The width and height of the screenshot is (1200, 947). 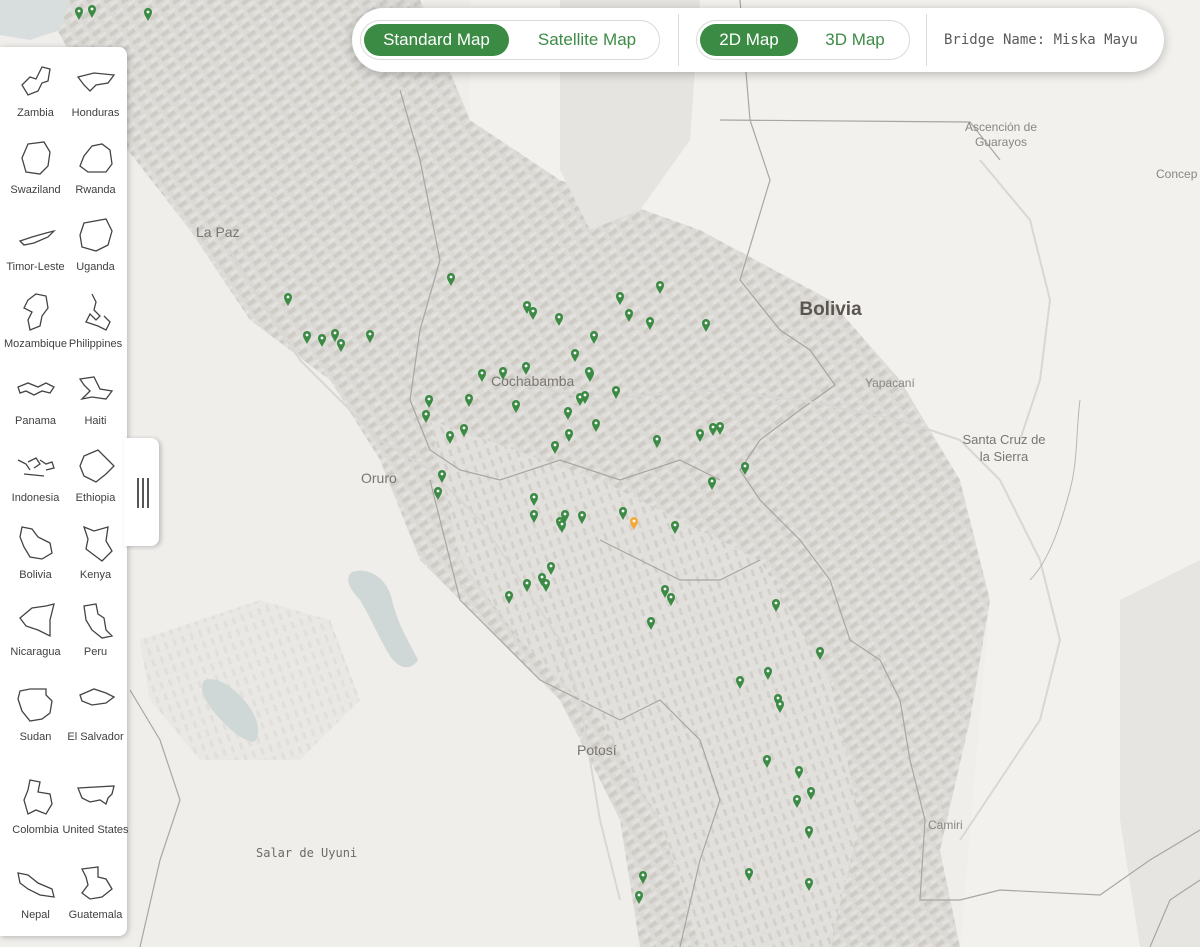 I want to click on collapse-panel-button, so click(x=141, y=492).